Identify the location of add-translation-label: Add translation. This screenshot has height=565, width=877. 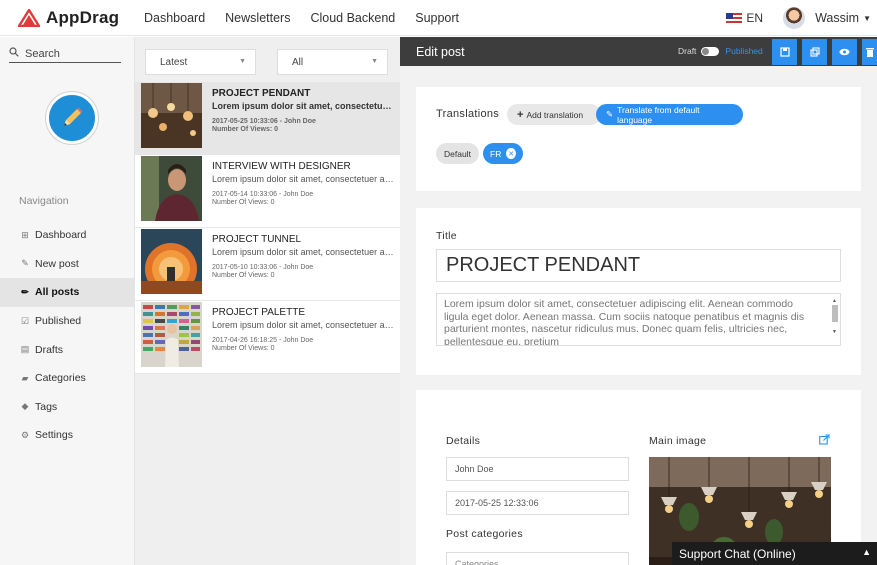
(555, 114).